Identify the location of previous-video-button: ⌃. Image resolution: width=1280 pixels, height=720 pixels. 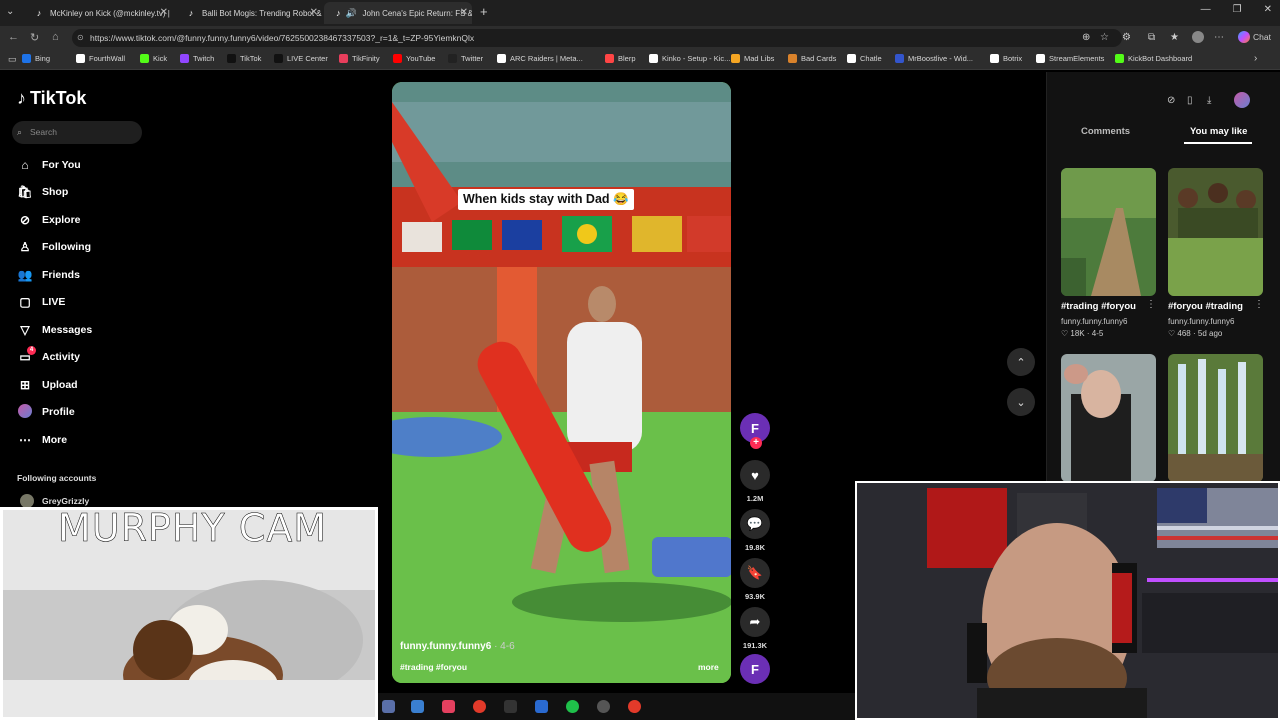
(1021, 362).